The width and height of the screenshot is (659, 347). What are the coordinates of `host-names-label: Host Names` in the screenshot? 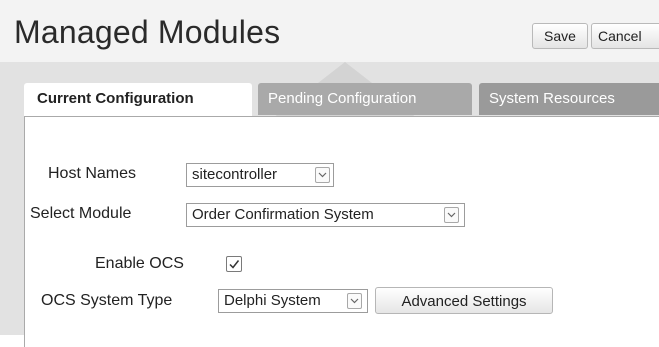 It's located at (92, 173).